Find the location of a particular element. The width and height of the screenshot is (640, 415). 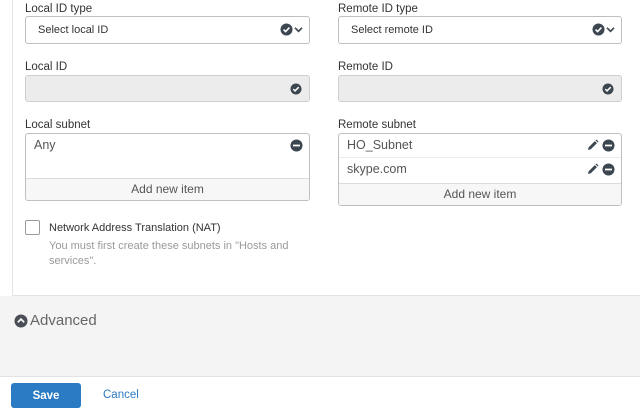

list-item: Any is located at coordinates (167, 146).